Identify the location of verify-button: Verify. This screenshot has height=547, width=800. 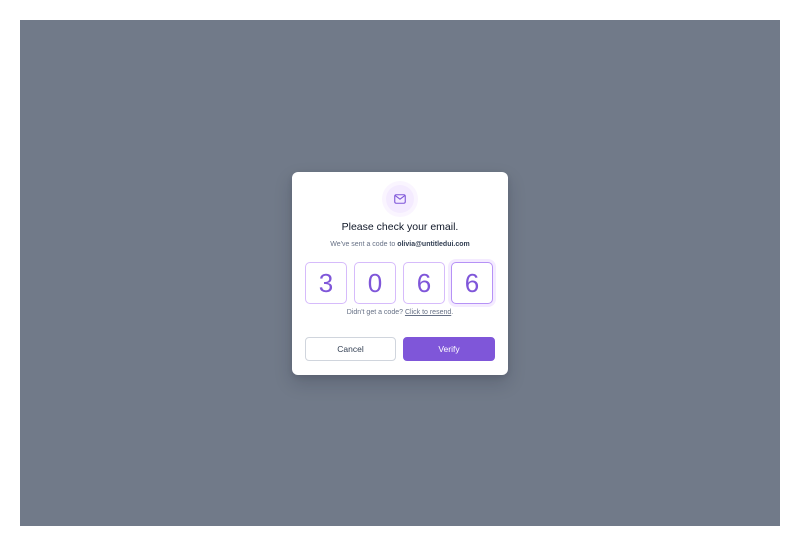
(449, 349).